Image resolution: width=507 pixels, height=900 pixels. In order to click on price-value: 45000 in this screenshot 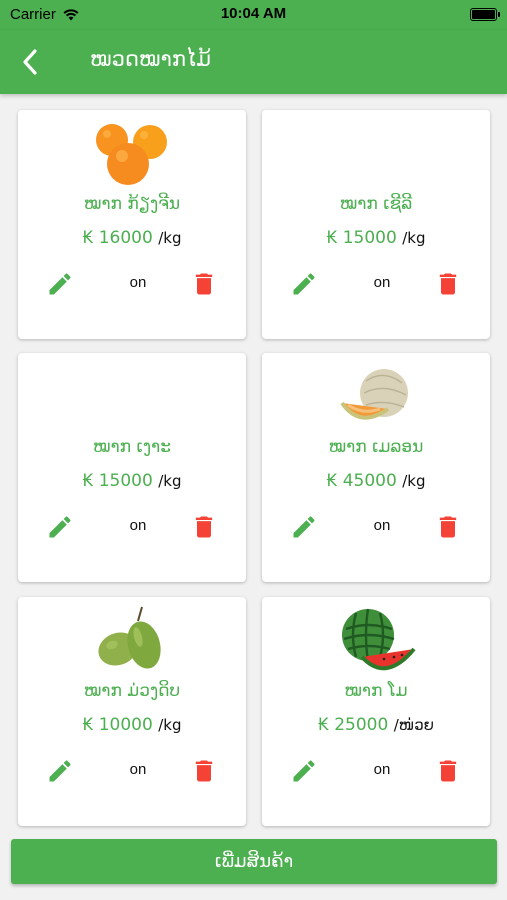, I will do `click(369, 481)`.